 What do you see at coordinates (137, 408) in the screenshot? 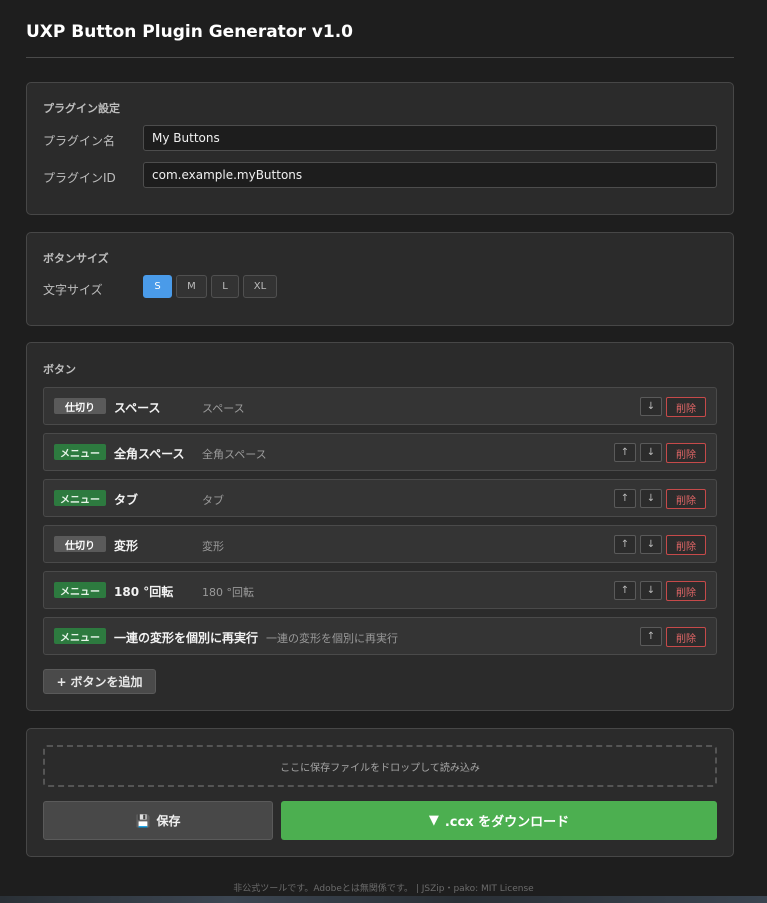
I see `button-name: スペース` at bounding box center [137, 408].